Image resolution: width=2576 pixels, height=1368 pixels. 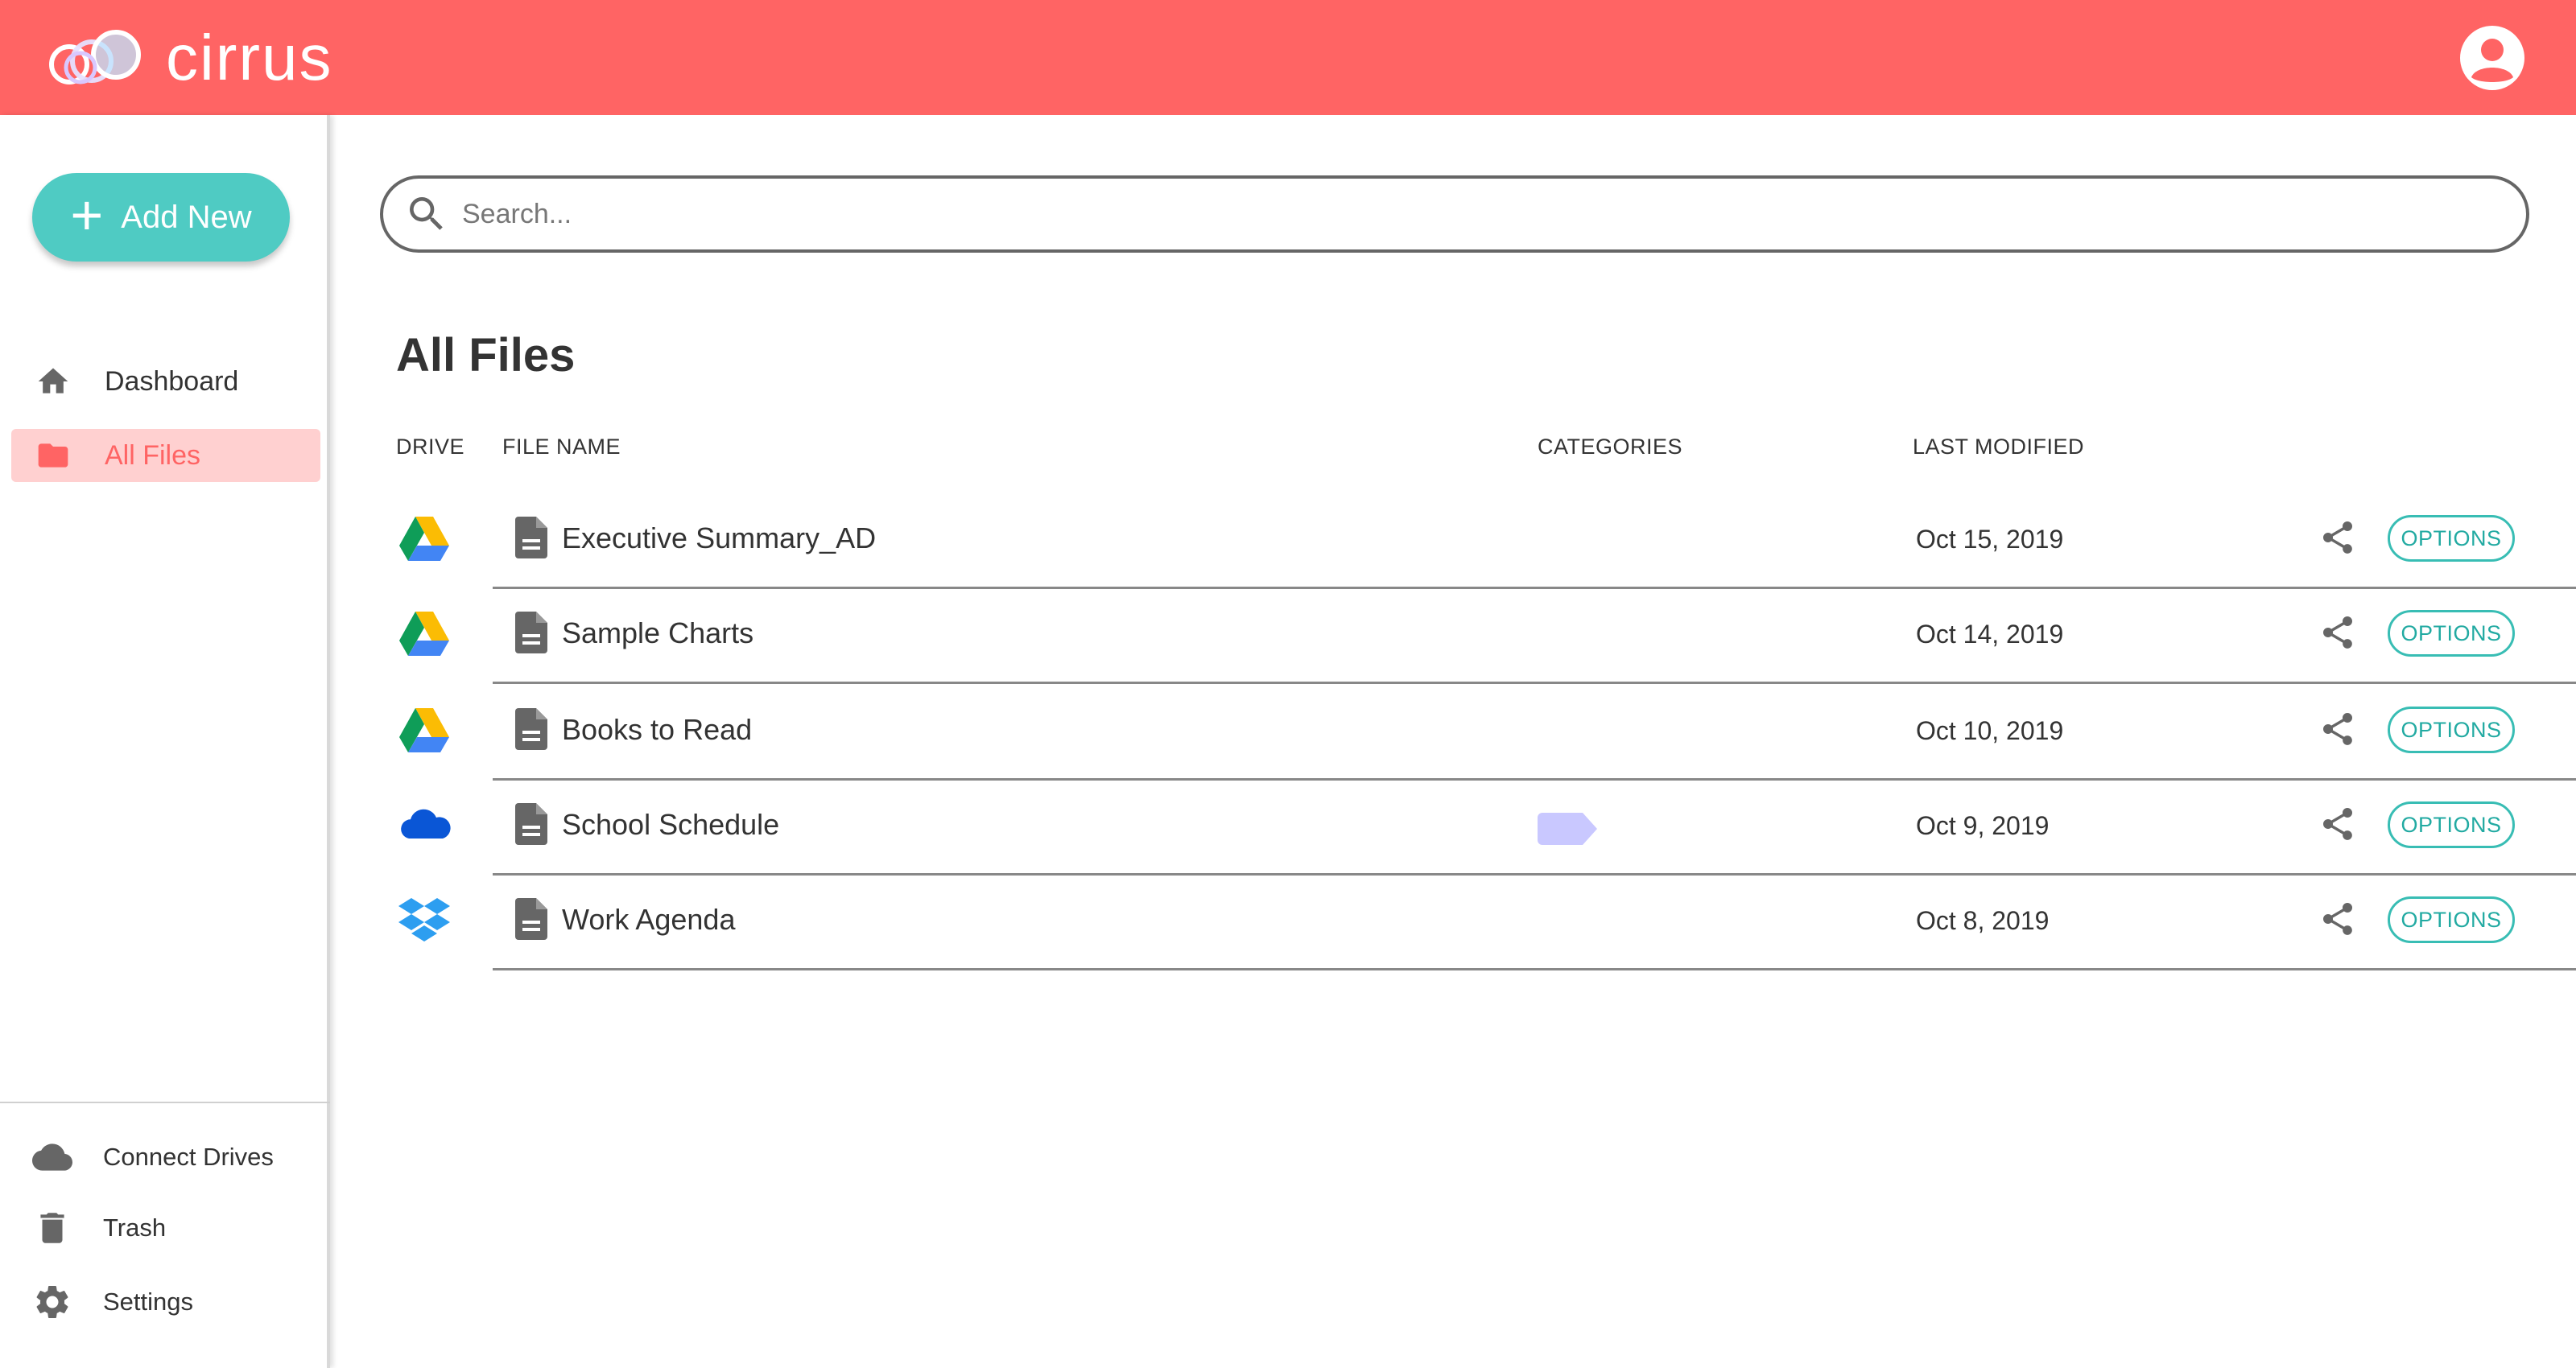 What do you see at coordinates (1288, 733) in the screenshot?
I see `table-row: Books to Read Oct 10, 2019 OPTIONS` at bounding box center [1288, 733].